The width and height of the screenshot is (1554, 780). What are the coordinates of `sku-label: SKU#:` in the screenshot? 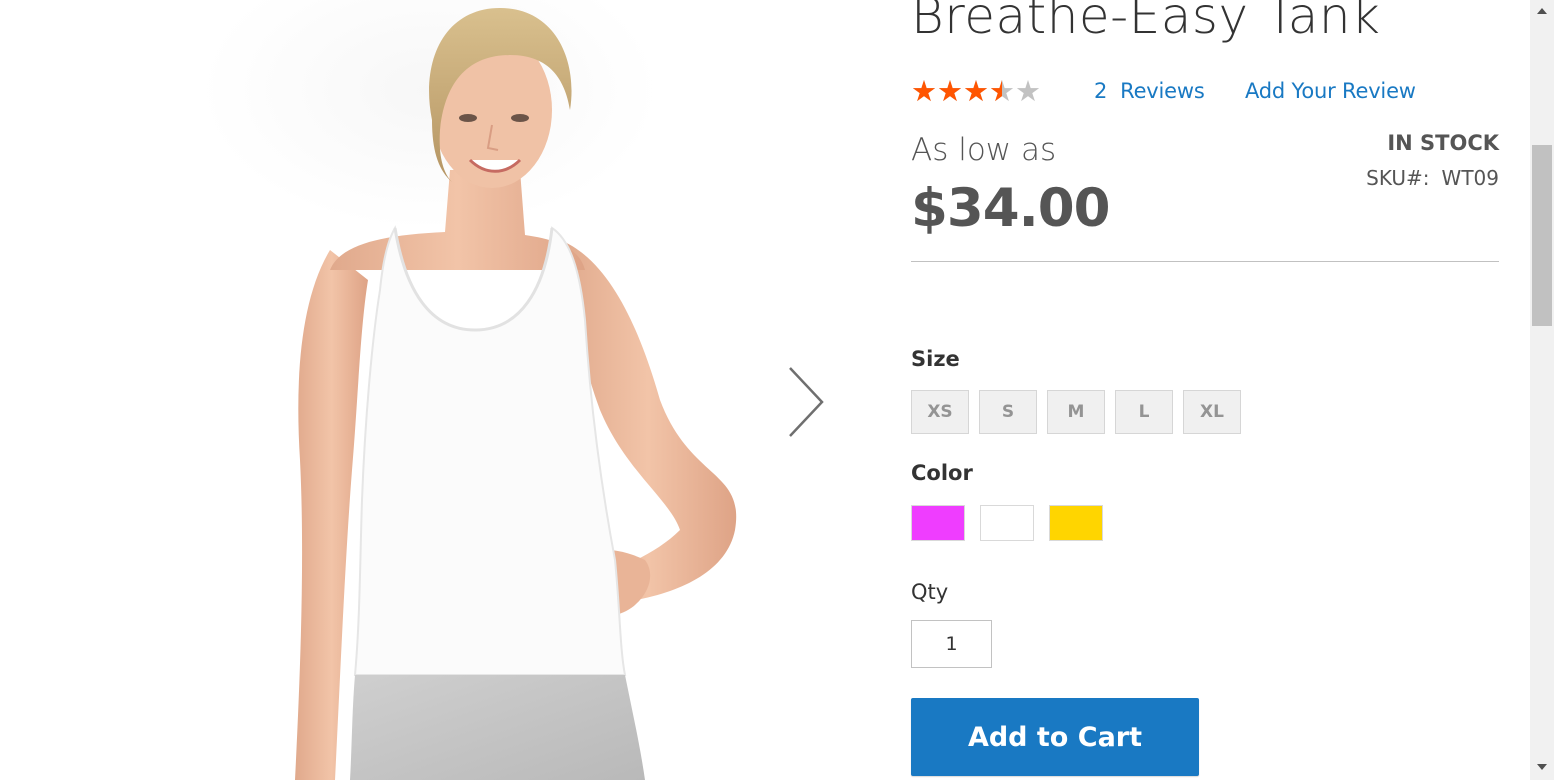 It's located at (1398, 178).